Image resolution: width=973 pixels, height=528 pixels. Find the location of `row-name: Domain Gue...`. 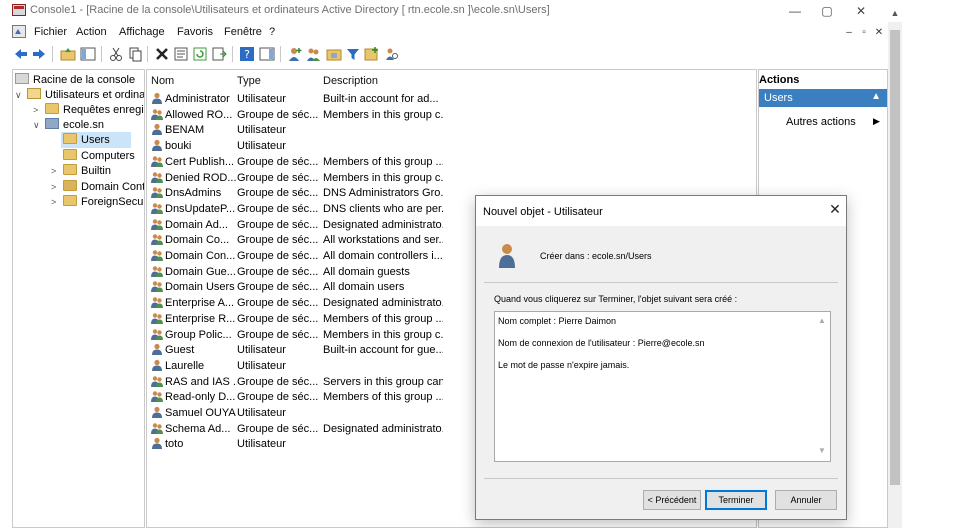

row-name: Domain Gue... is located at coordinates (200, 271).